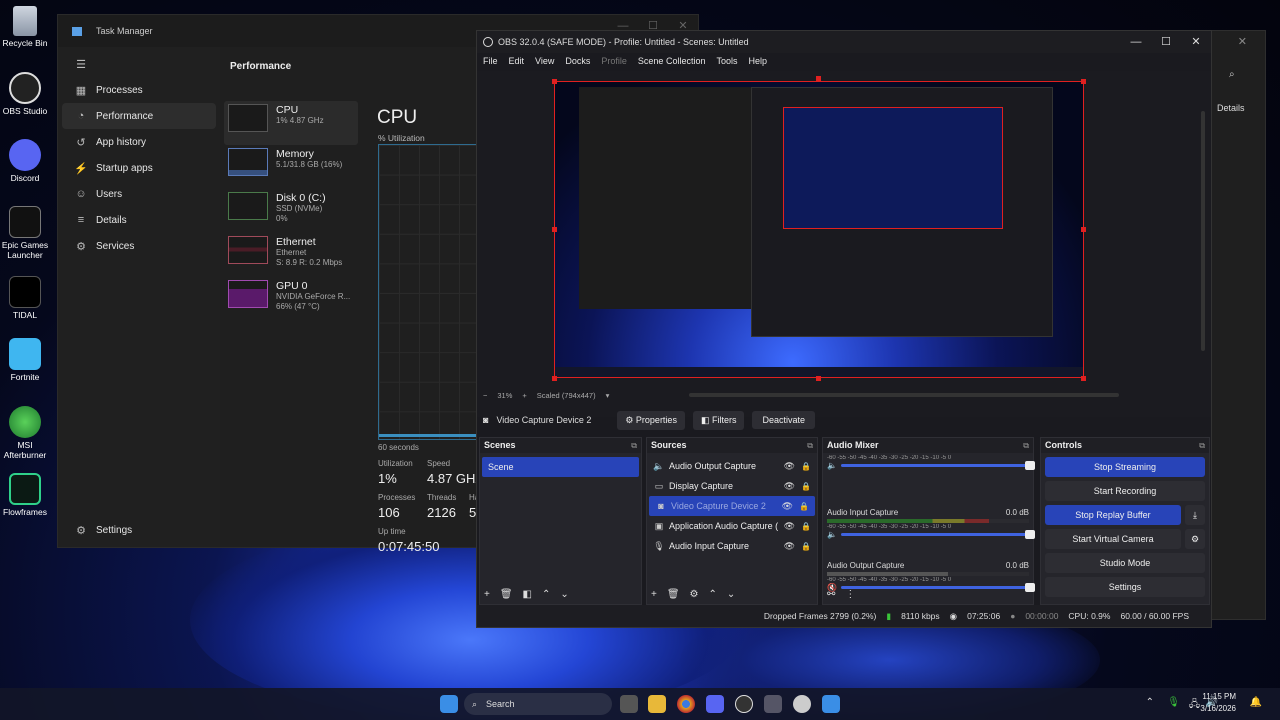  Describe the element at coordinates (1150, 702) in the screenshot. I see `tray-chevron-icon: ⌃` at that location.